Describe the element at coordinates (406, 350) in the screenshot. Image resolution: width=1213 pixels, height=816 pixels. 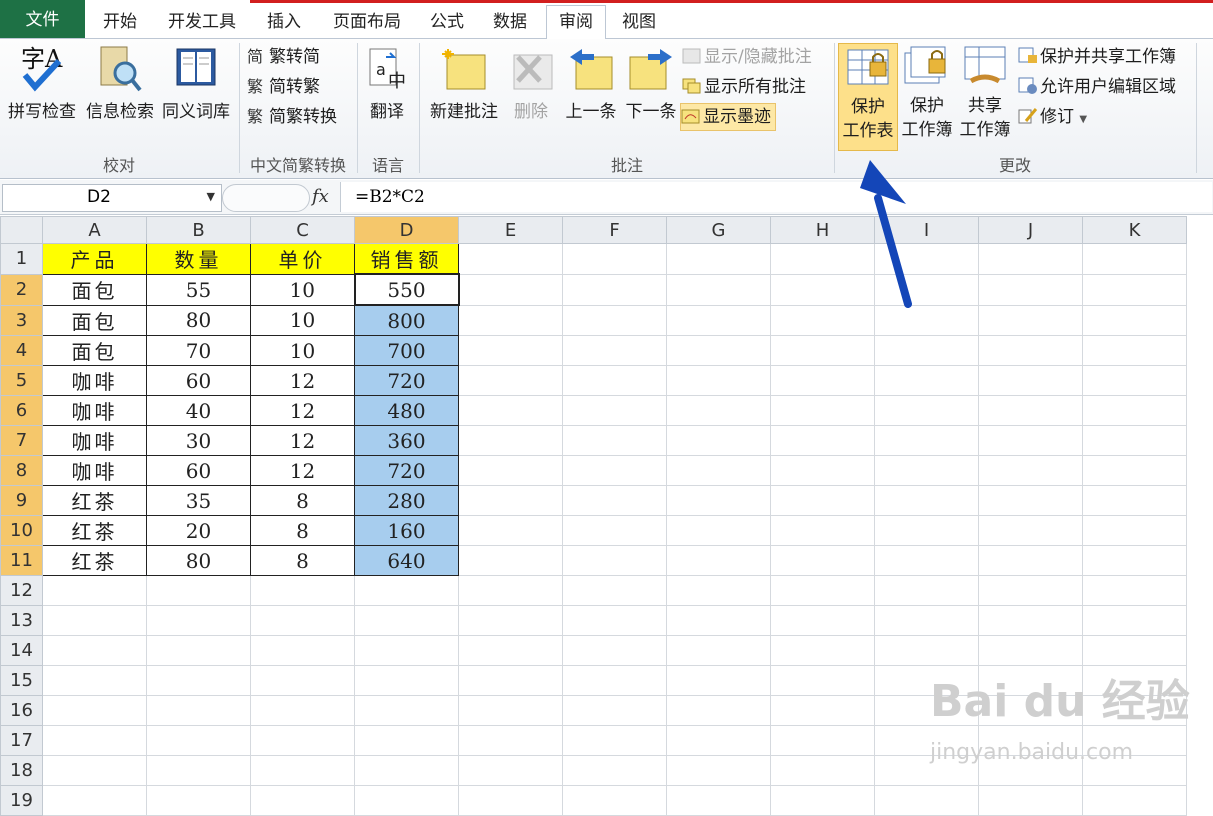
I see `cell-d4: 700` at that location.